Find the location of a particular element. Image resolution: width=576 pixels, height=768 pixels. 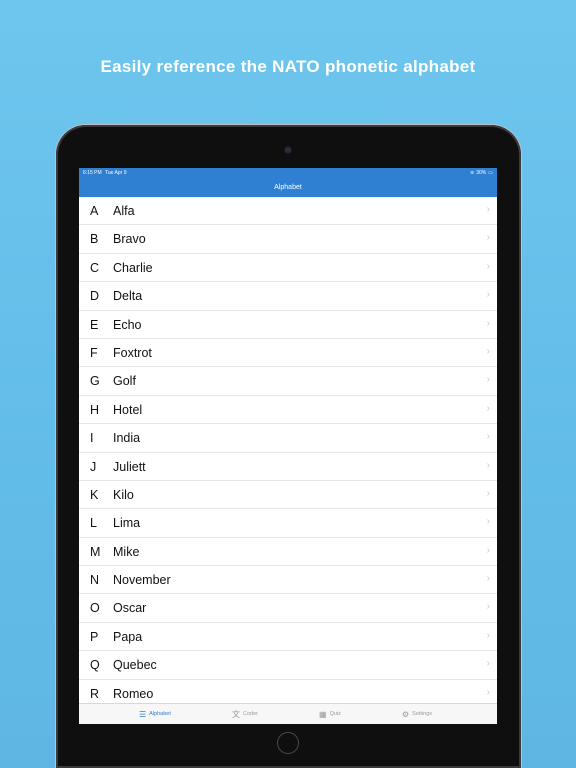

tab-bar: ☰ Alphabet 文 Coder ▦ Quiz ⚙ Settings is located at coordinates (288, 713).